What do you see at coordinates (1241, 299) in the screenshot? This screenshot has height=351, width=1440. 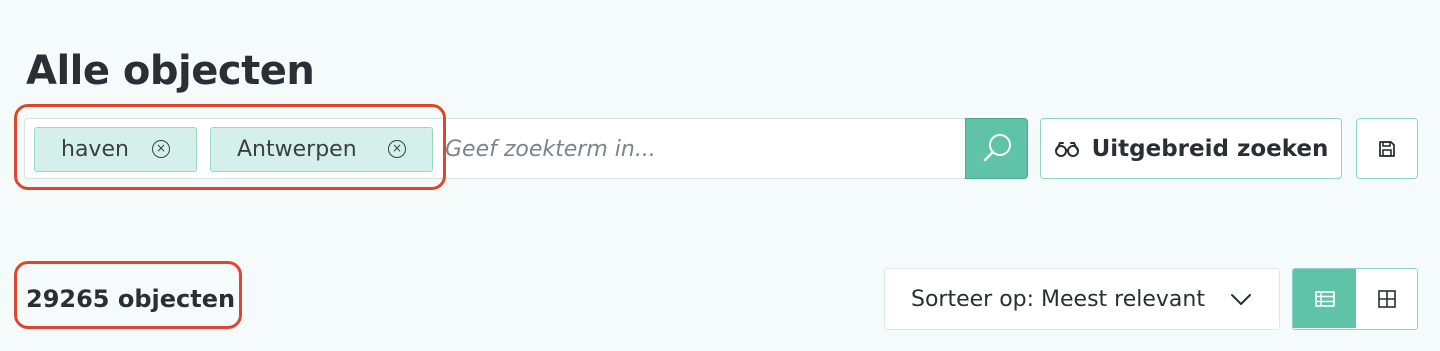 I see `chevron-down-icon` at bounding box center [1241, 299].